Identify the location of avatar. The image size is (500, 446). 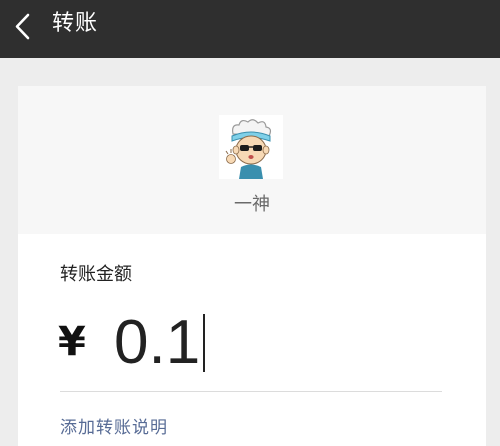
(251, 147).